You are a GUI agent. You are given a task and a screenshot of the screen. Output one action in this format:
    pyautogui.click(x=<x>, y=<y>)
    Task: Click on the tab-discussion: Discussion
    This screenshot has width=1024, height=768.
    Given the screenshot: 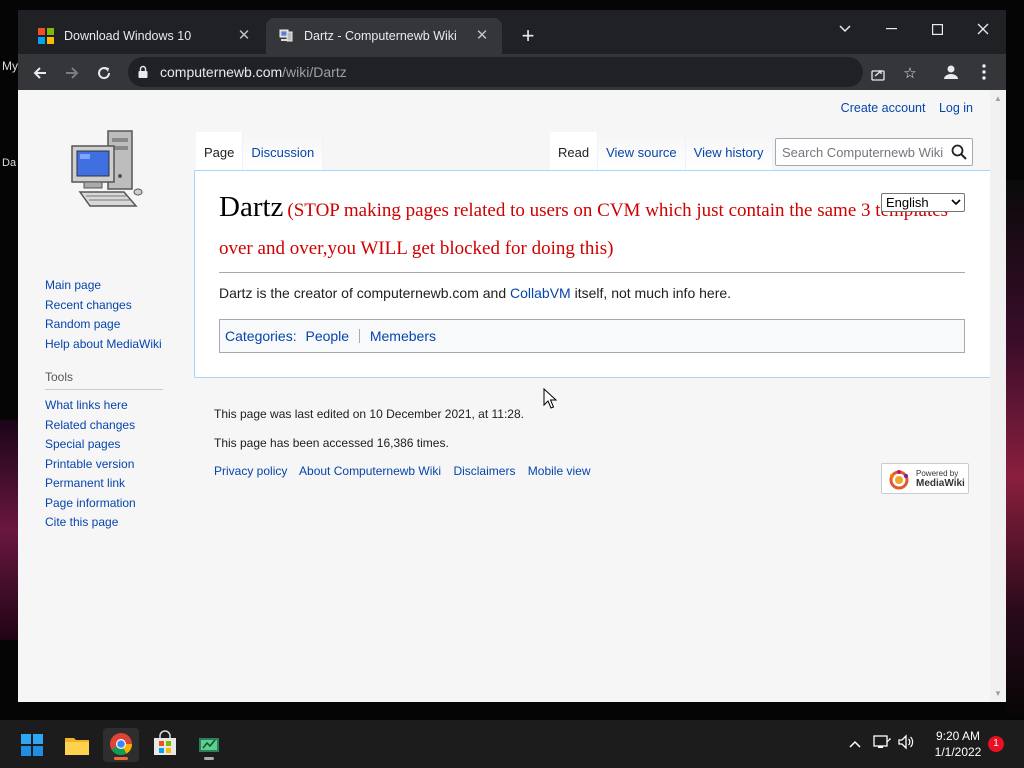 What is the action you would take?
    pyautogui.click(x=283, y=151)
    